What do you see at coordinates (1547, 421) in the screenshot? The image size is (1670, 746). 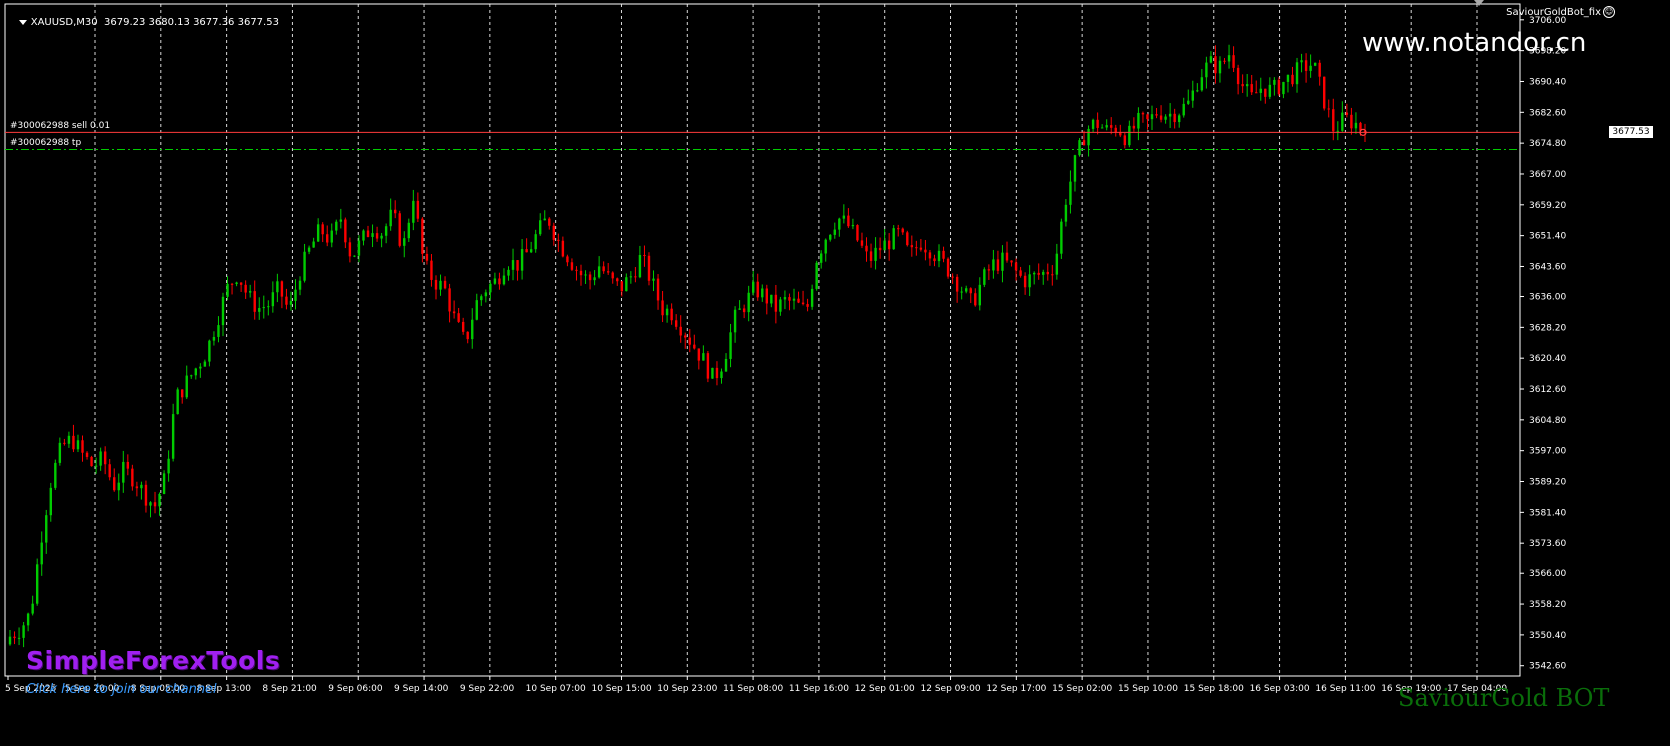 I see `y-tick-label: 3604.80` at bounding box center [1547, 421].